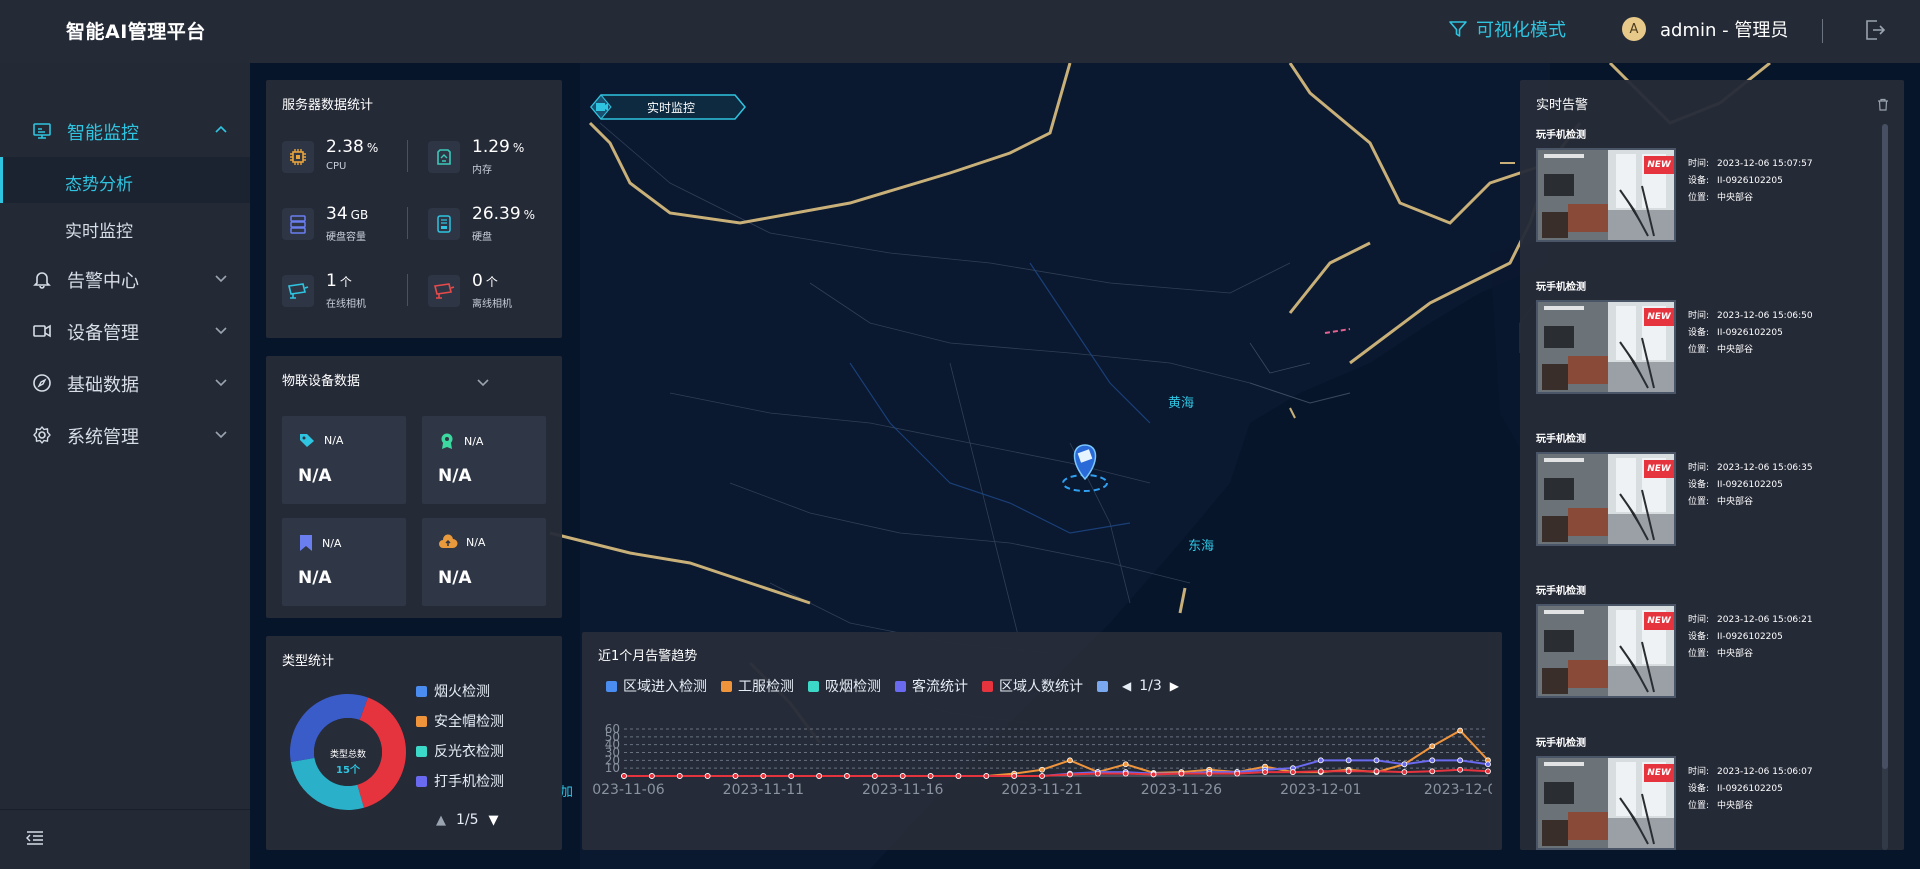 Image resolution: width=1920 pixels, height=869 pixels. I want to click on trend-legend-item: 客流统计, so click(931, 686).